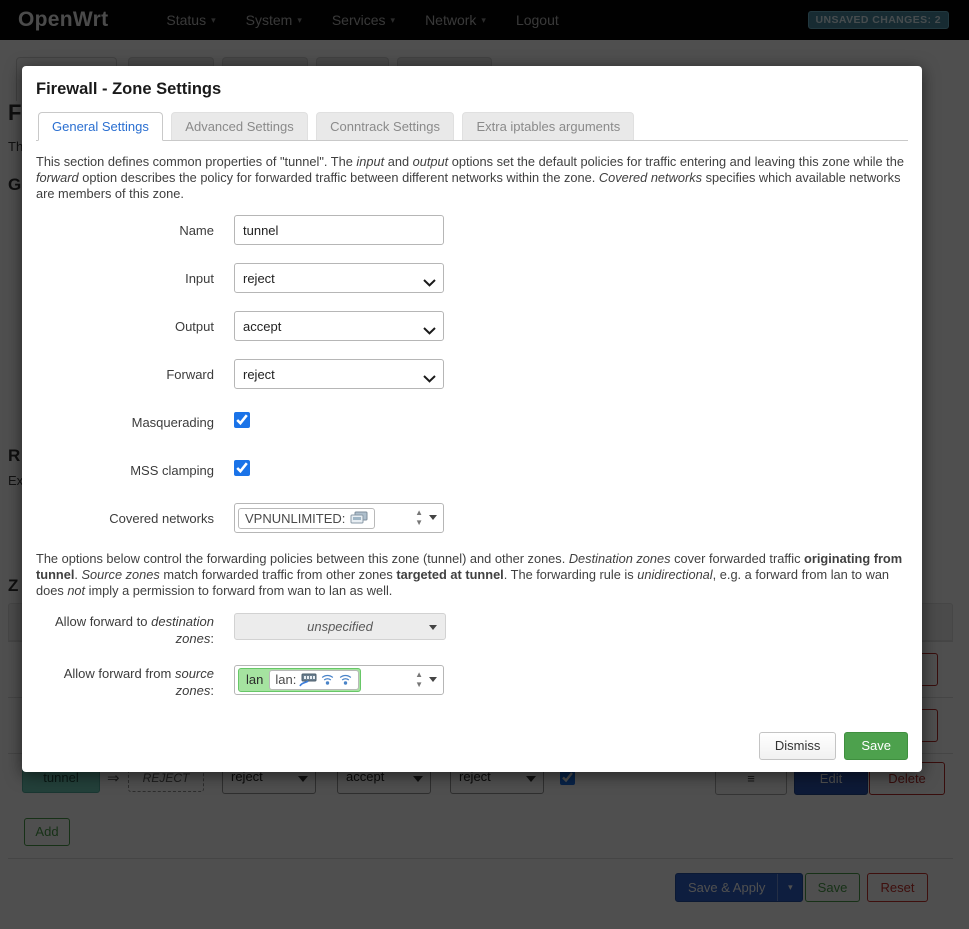 The image size is (969, 929). What do you see at coordinates (129, 89) in the screenshot?
I see `modal-title: Firewall - Zone Settings` at bounding box center [129, 89].